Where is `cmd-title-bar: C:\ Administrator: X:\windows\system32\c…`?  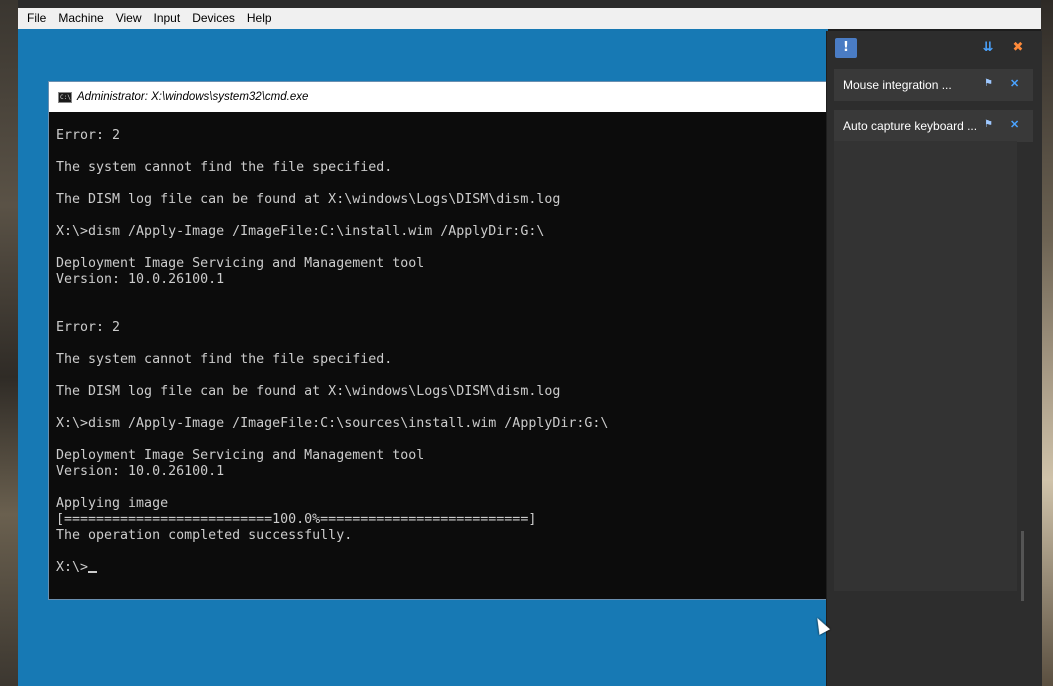 cmd-title-bar: C:\ Administrator: X:\windows\system32\c… is located at coordinates (443, 97).